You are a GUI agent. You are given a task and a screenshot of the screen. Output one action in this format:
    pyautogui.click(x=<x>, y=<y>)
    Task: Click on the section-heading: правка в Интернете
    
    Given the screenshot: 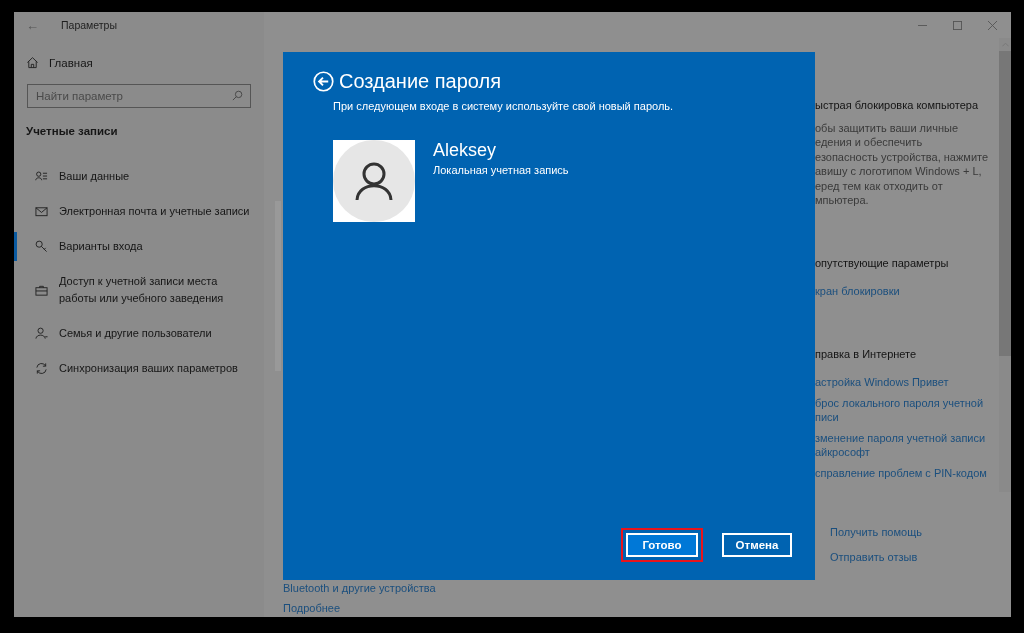 What is the action you would take?
    pyautogui.click(x=866, y=353)
    